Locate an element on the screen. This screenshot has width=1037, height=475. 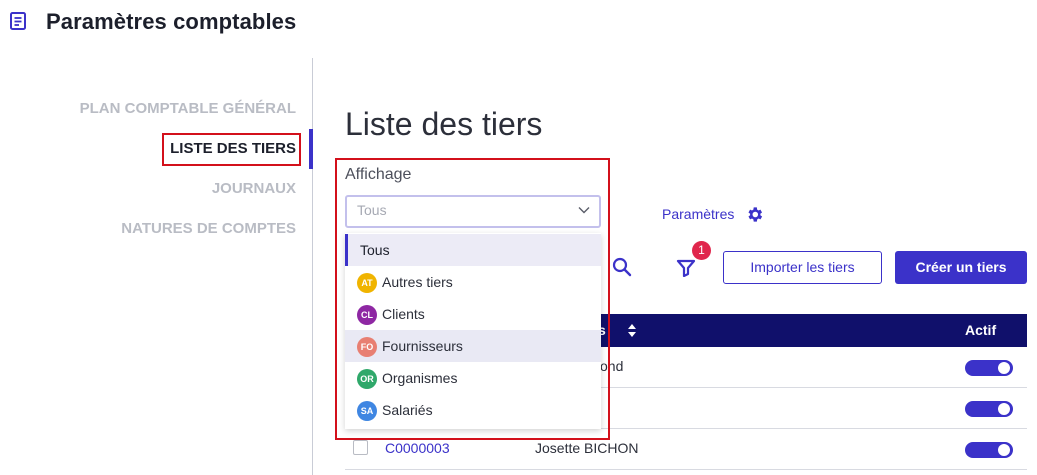
page-header-title: Paramètres comptables is located at coordinates (171, 21).